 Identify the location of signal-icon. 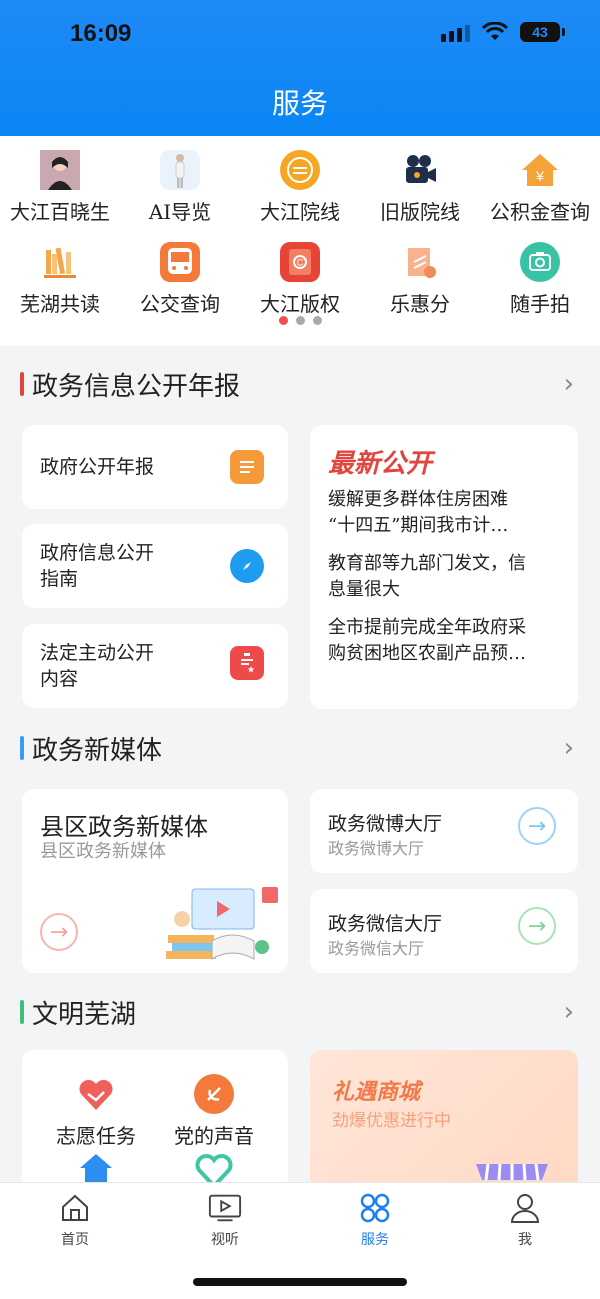
(455, 32).